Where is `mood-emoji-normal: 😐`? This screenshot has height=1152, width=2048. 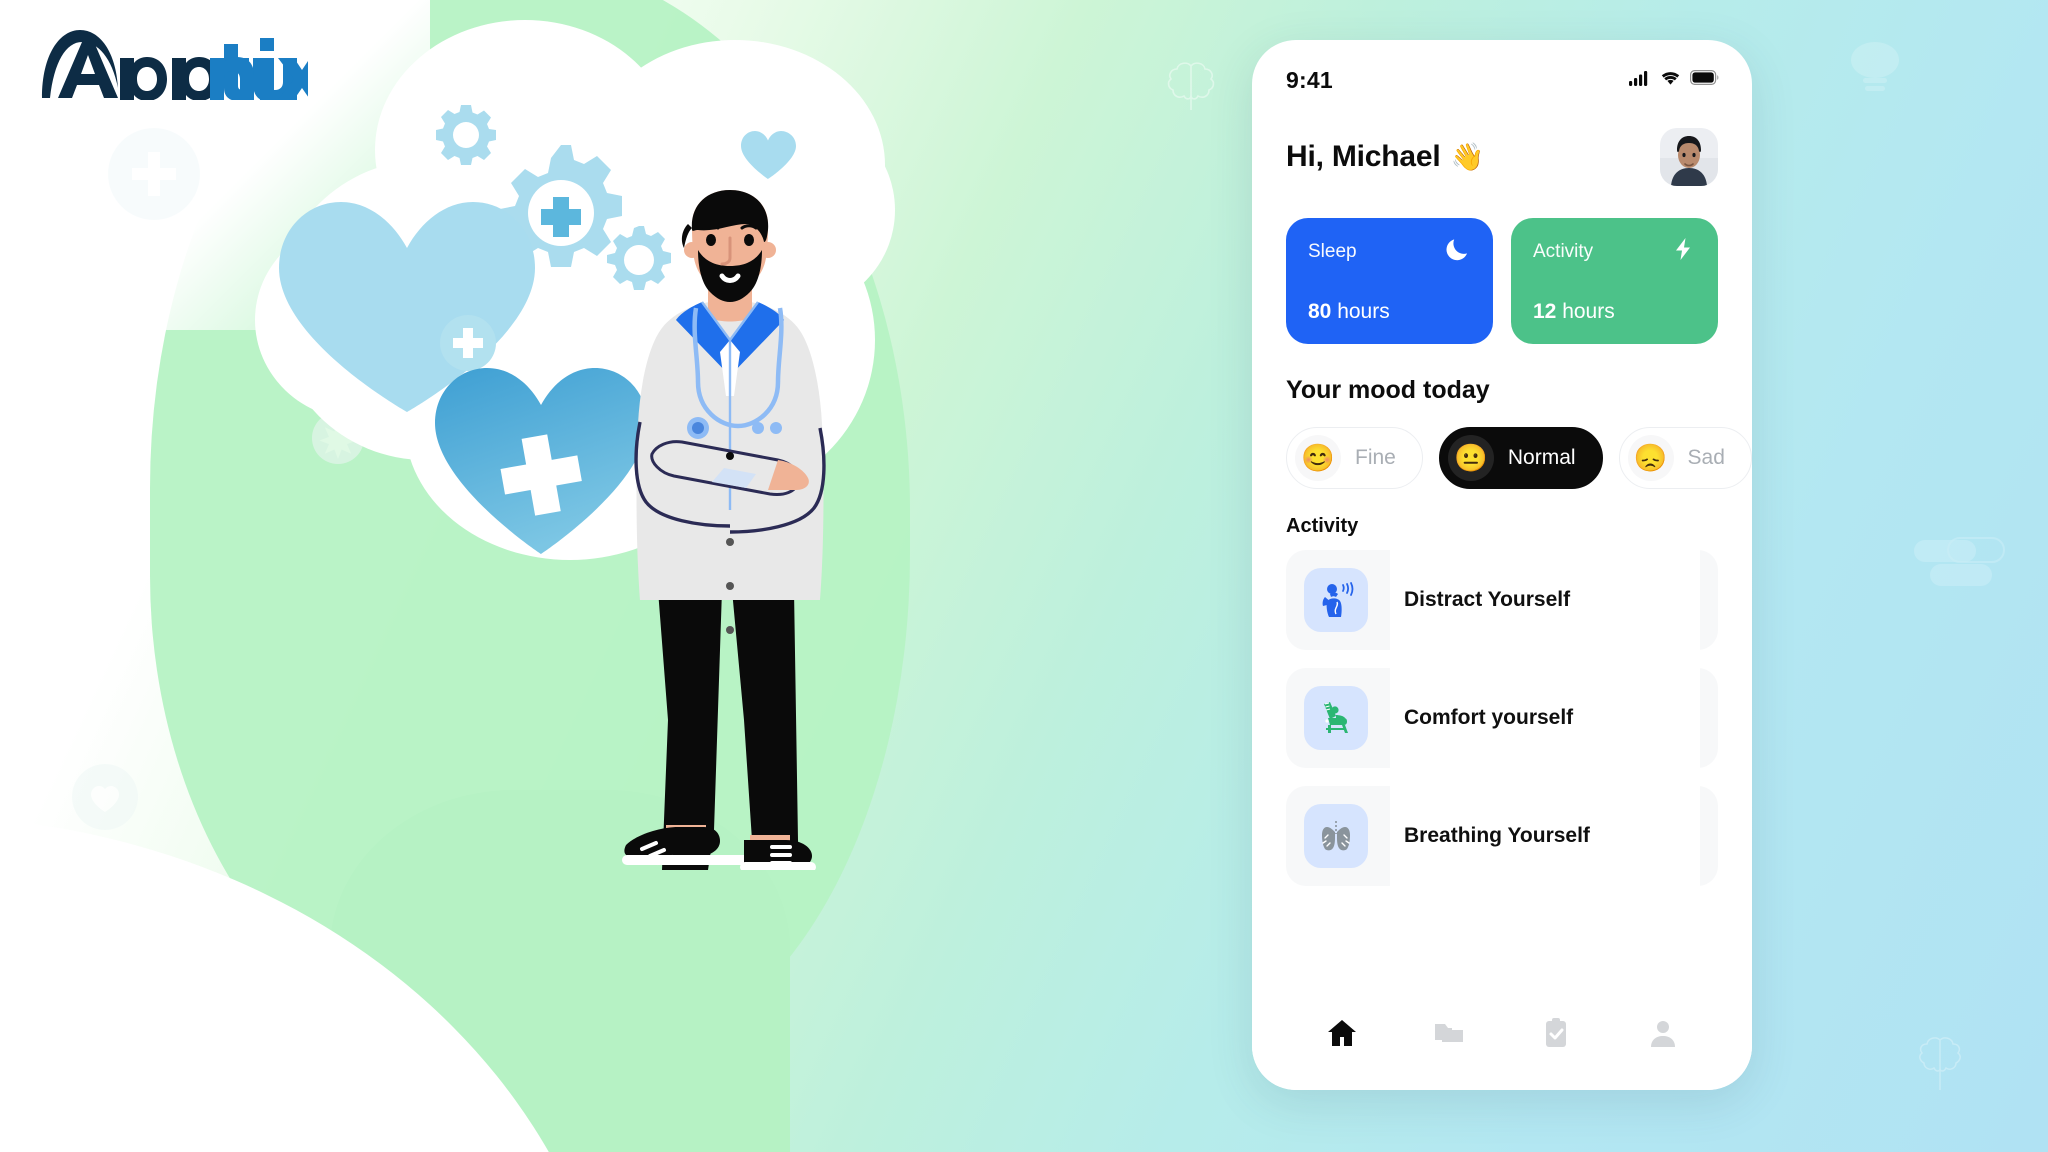
mood-emoji-normal: 😐 is located at coordinates (1470, 458).